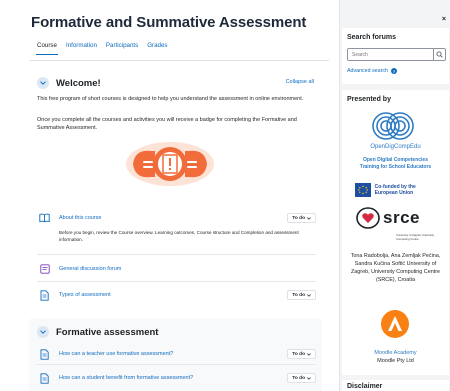 The image size is (450, 391). What do you see at coordinates (47, 48) in the screenshot?
I see `tab-course: Course` at bounding box center [47, 48].